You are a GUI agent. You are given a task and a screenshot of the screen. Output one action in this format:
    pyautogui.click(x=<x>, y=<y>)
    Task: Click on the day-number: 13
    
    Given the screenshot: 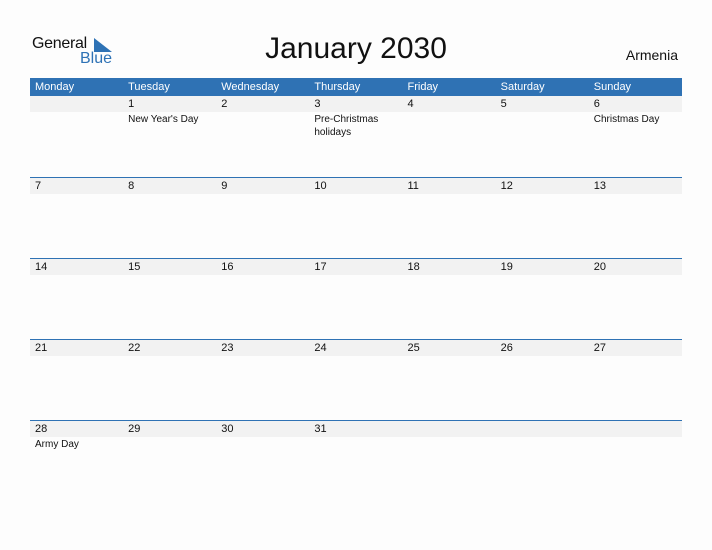 What is the action you would take?
    pyautogui.click(x=599, y=186)
    